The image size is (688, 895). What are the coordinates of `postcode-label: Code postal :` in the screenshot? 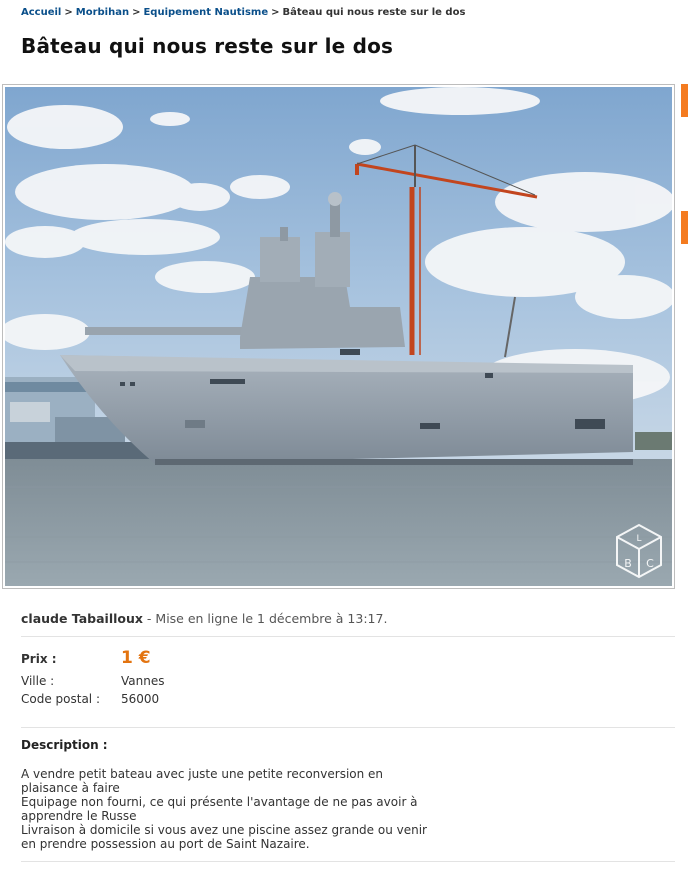 It's located at (60, 699).